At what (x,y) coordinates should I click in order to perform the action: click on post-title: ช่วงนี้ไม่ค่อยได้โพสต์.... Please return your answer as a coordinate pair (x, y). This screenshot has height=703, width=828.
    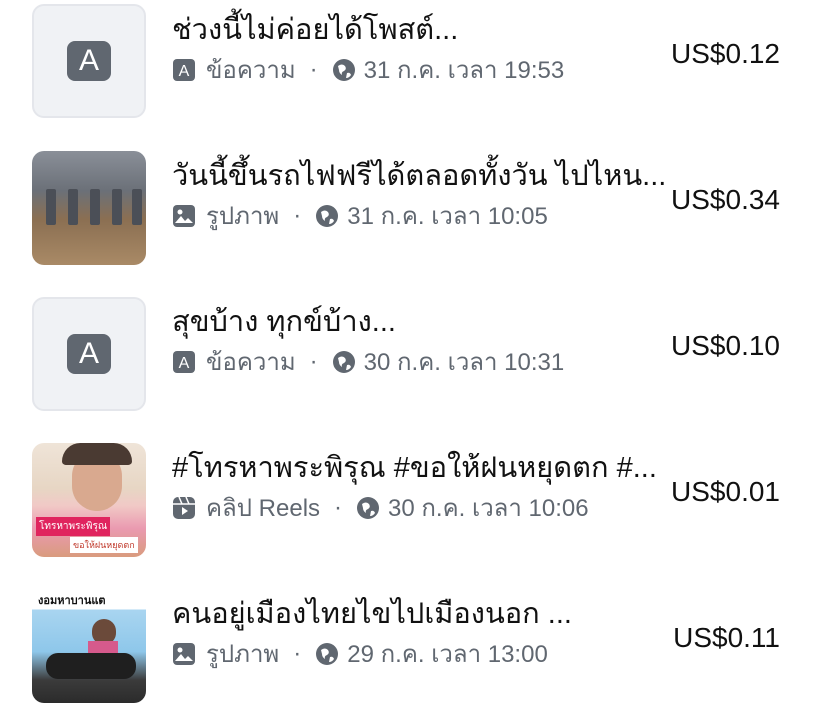
    Looking at the image, I should click on (315, 30).